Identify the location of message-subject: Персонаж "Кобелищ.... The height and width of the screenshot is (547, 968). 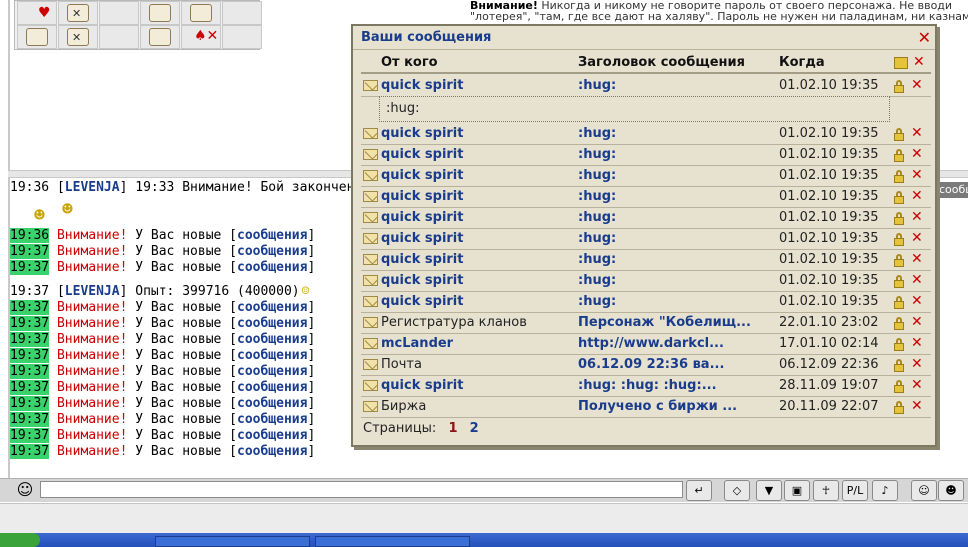
(664, 322).